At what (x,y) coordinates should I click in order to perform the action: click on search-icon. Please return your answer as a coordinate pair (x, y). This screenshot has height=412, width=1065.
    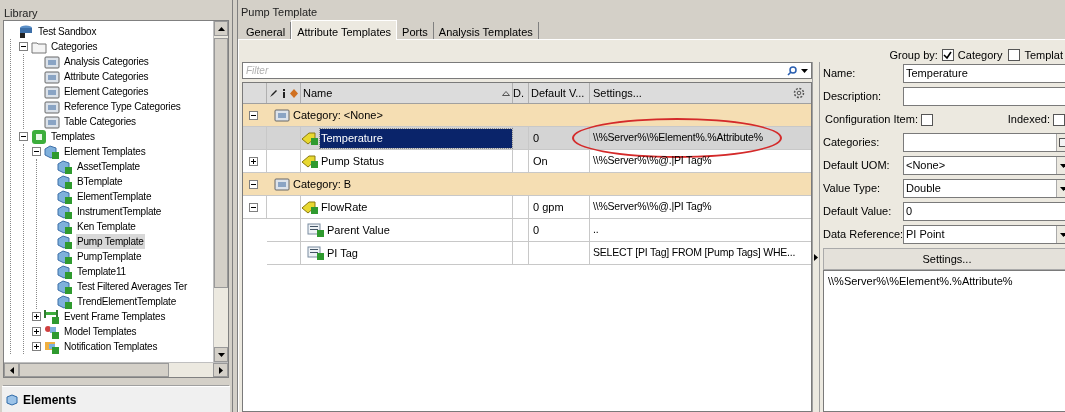
    Looking at the image, I should click on (792, 70).